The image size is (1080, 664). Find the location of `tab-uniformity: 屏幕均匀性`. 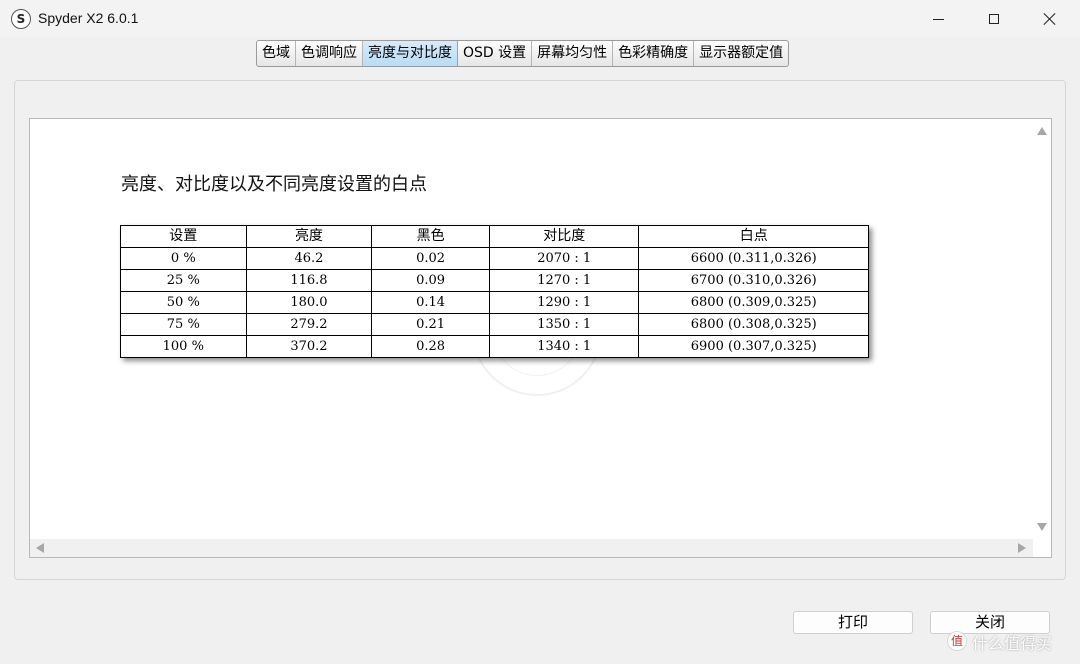

tab-uniformity: 屏幕均匀性 is located at coordinates (573, 53).